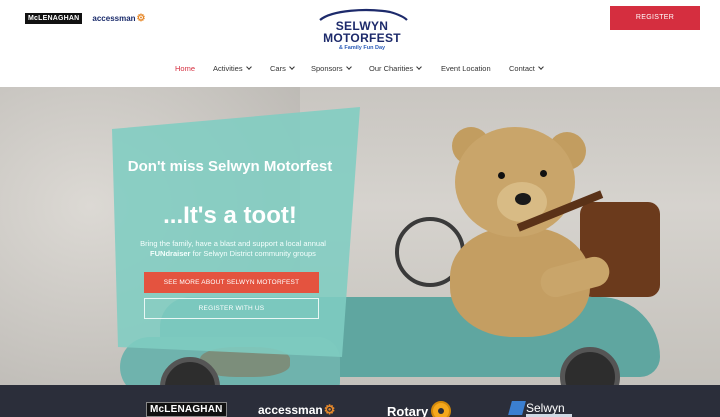 This screenshot has width=720, height=417. I want to click on nav-item-cars: Cars, so click(282, 68).